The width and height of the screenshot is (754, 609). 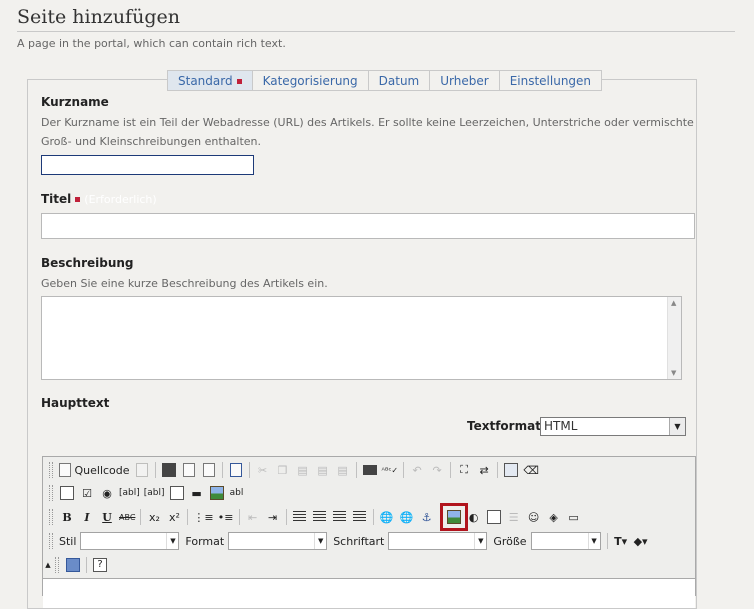 I want to click on text-color-button: T▾, so click(x=621, y=541).